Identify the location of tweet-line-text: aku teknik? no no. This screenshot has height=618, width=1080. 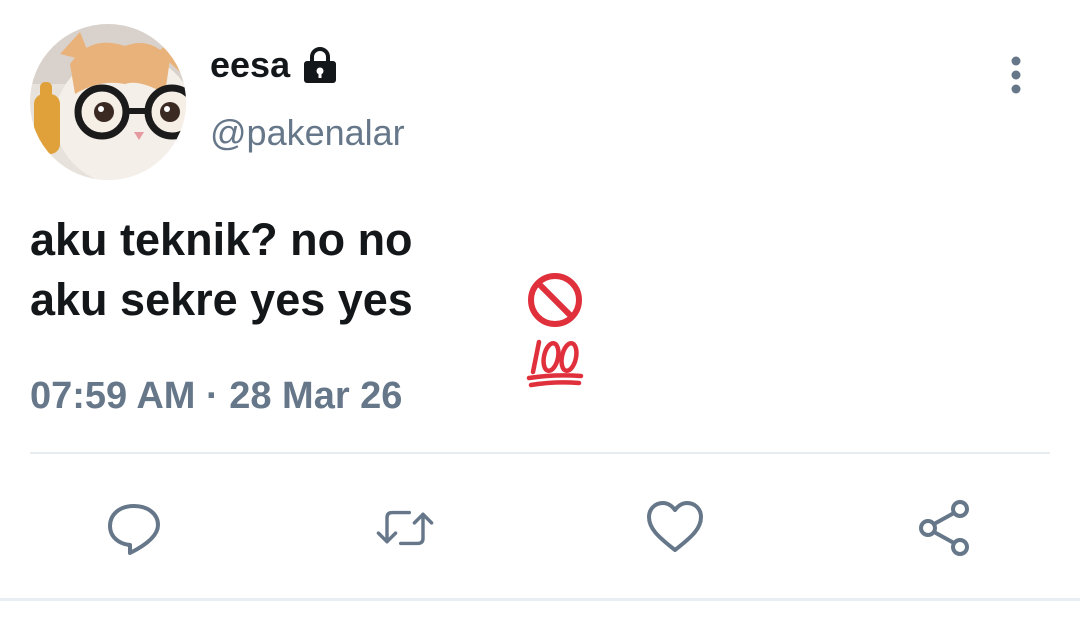
(221, 239).